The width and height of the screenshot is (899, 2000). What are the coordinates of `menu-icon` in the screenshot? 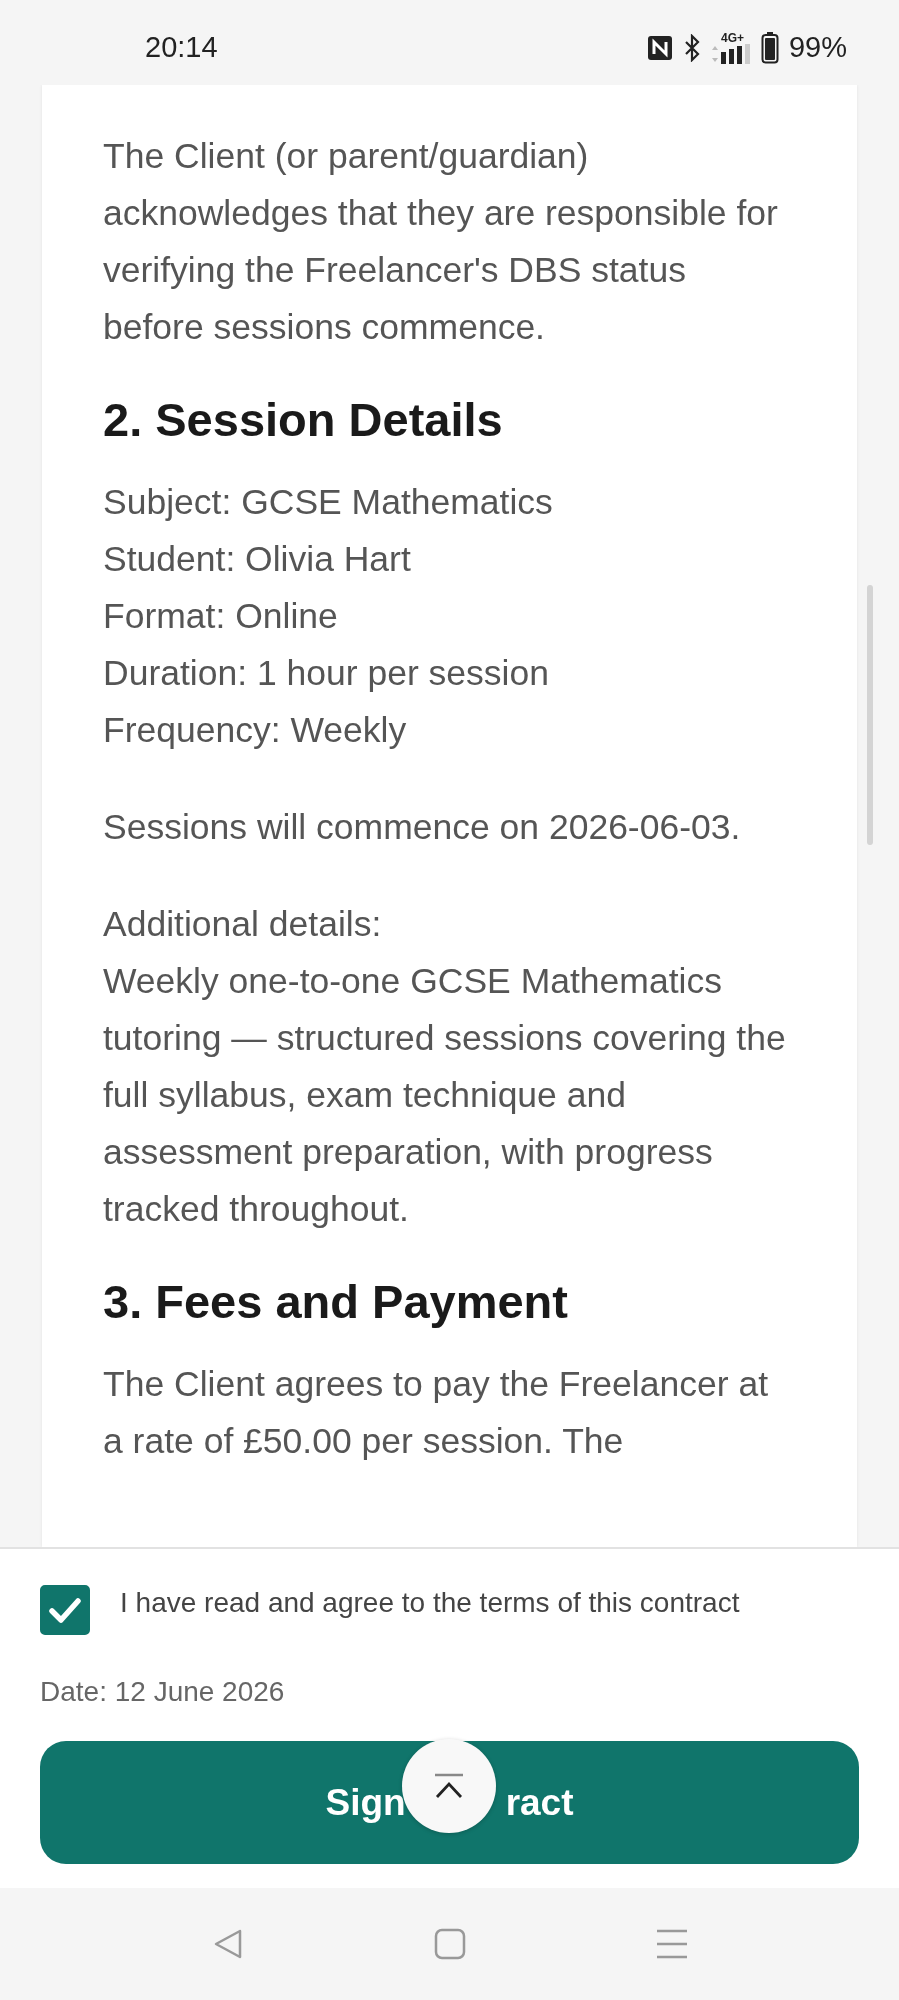 It's located at (671, 1944).